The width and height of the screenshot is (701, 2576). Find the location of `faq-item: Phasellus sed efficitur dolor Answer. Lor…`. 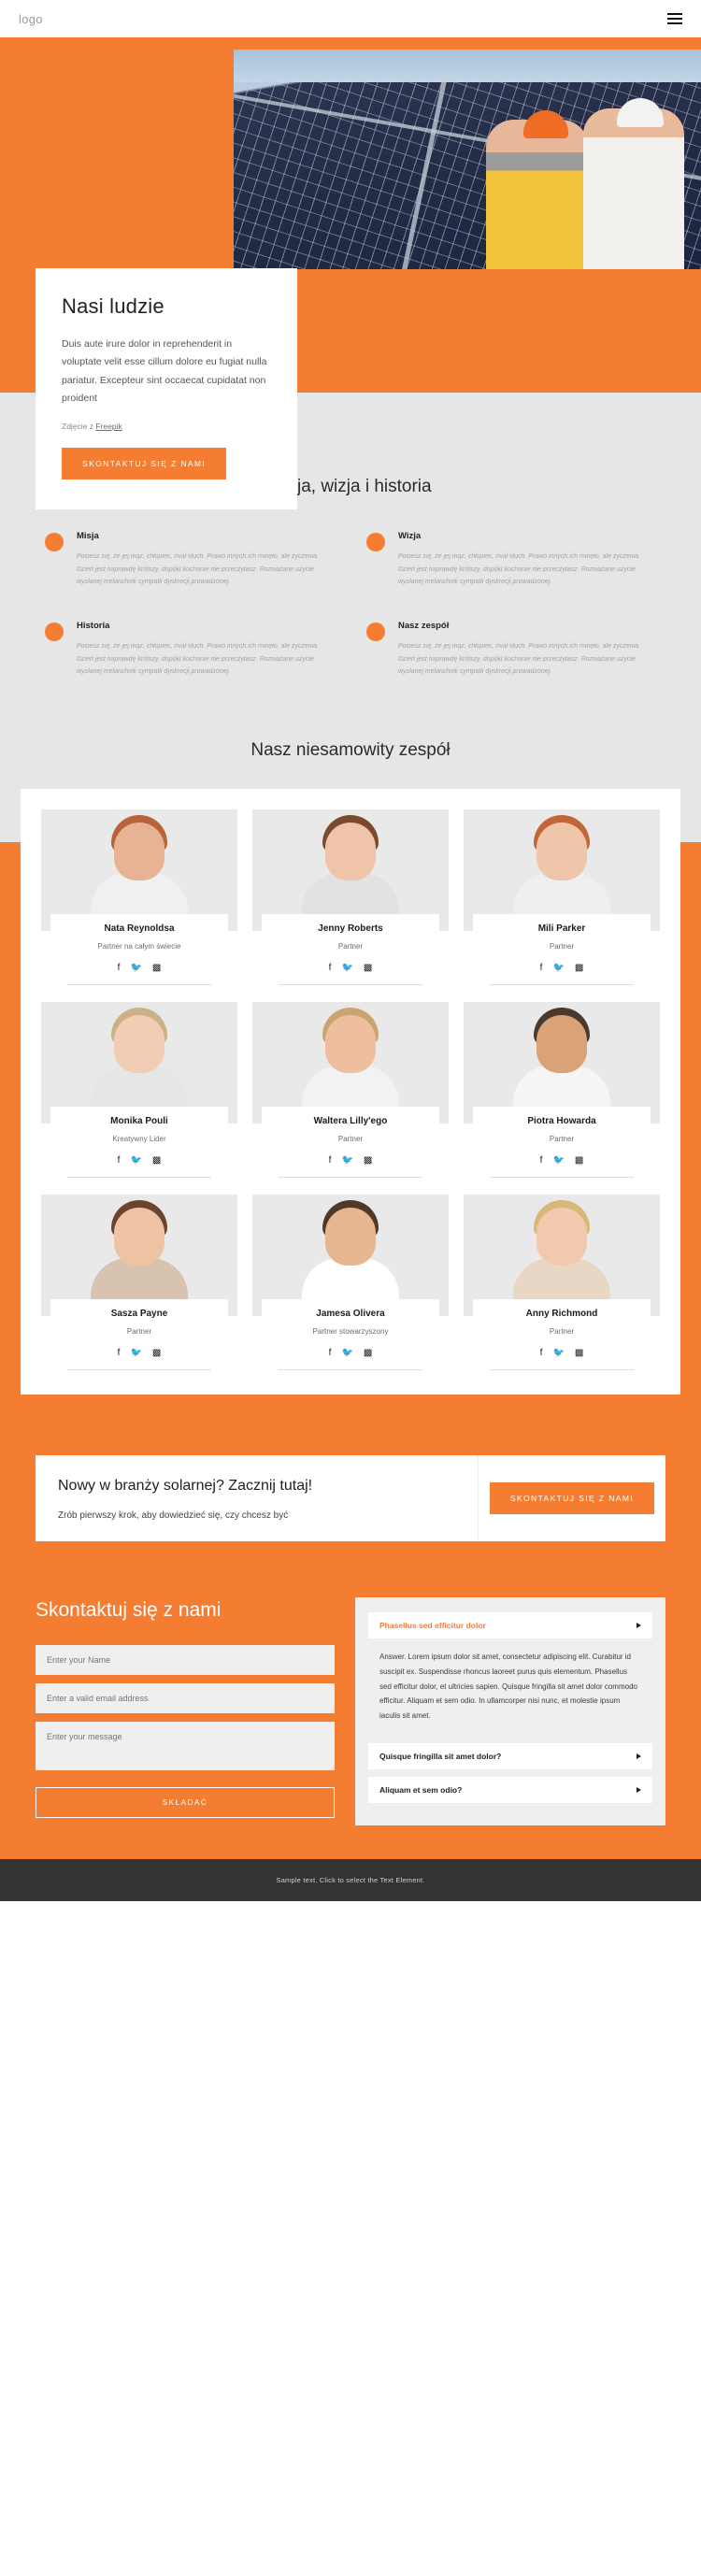

faq-item: Phasellus sed efficitur dolor Answer. Lor… is located at coordinates (510, 1674).